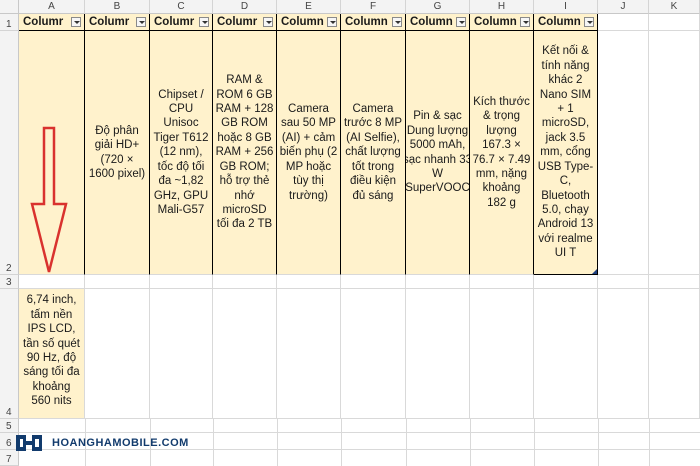 Image resolution: width=700 pixels, height=466 pixels. What do you see at coordinates (594, 271) in the screenshot?
I see `table-resize-handle` at bounding box center [594, 271].